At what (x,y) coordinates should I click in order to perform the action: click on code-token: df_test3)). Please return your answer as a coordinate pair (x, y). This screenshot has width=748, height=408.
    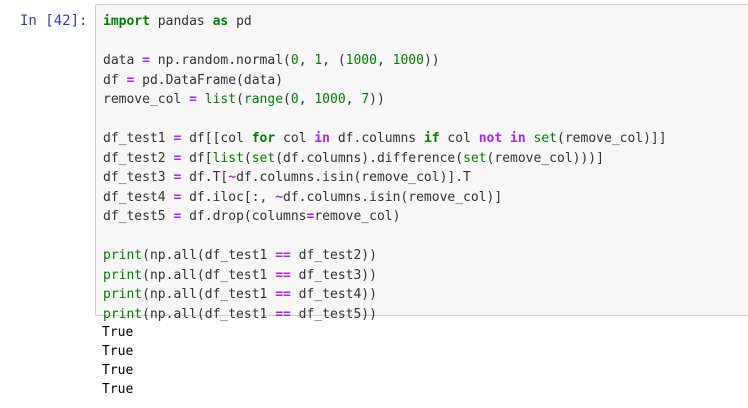
    Looking at the image, I should click on (333, 275).